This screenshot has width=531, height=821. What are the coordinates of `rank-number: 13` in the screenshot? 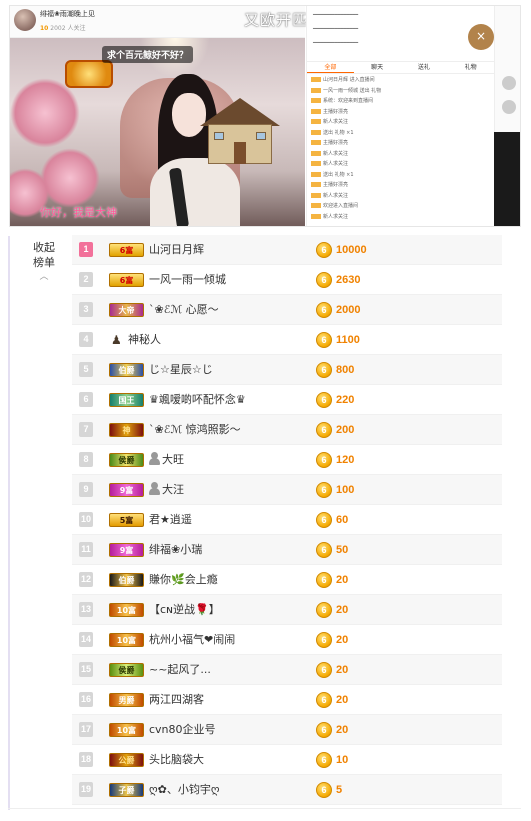 It's located at (86, 609).